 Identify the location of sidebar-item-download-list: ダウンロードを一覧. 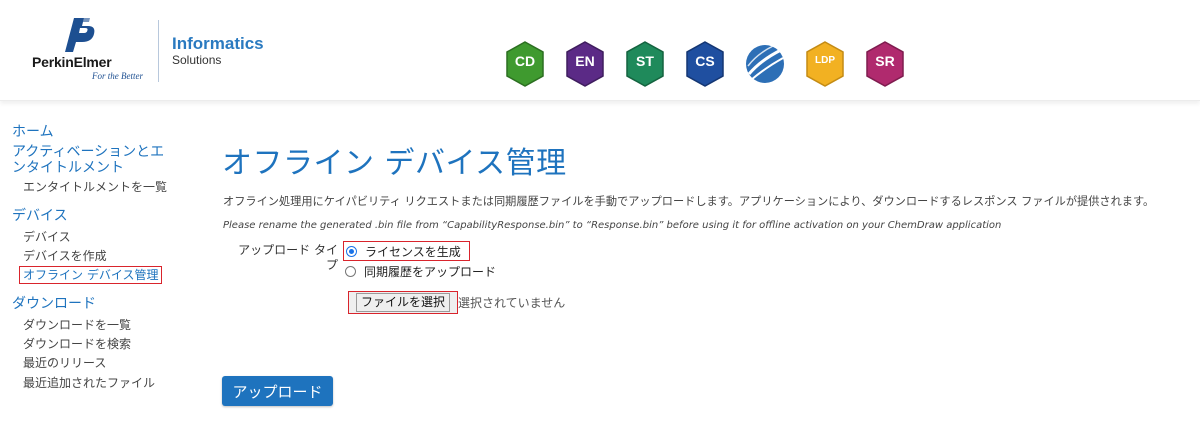
(77, 325).